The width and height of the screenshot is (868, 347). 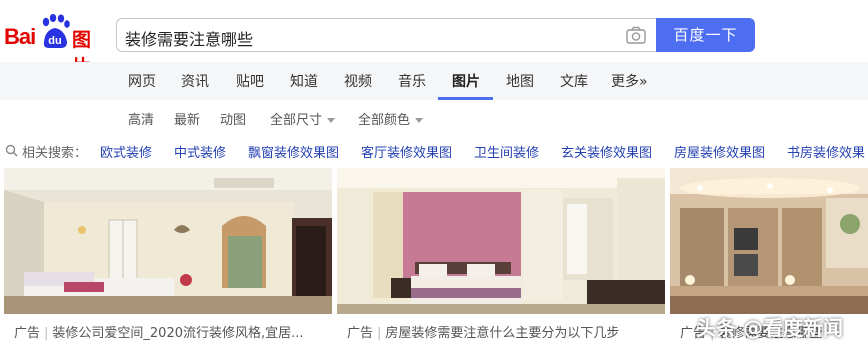 What do you see at coordinates (11, 150) in the screenshot?
I see `search-icon` at bounding box center [11, 150].